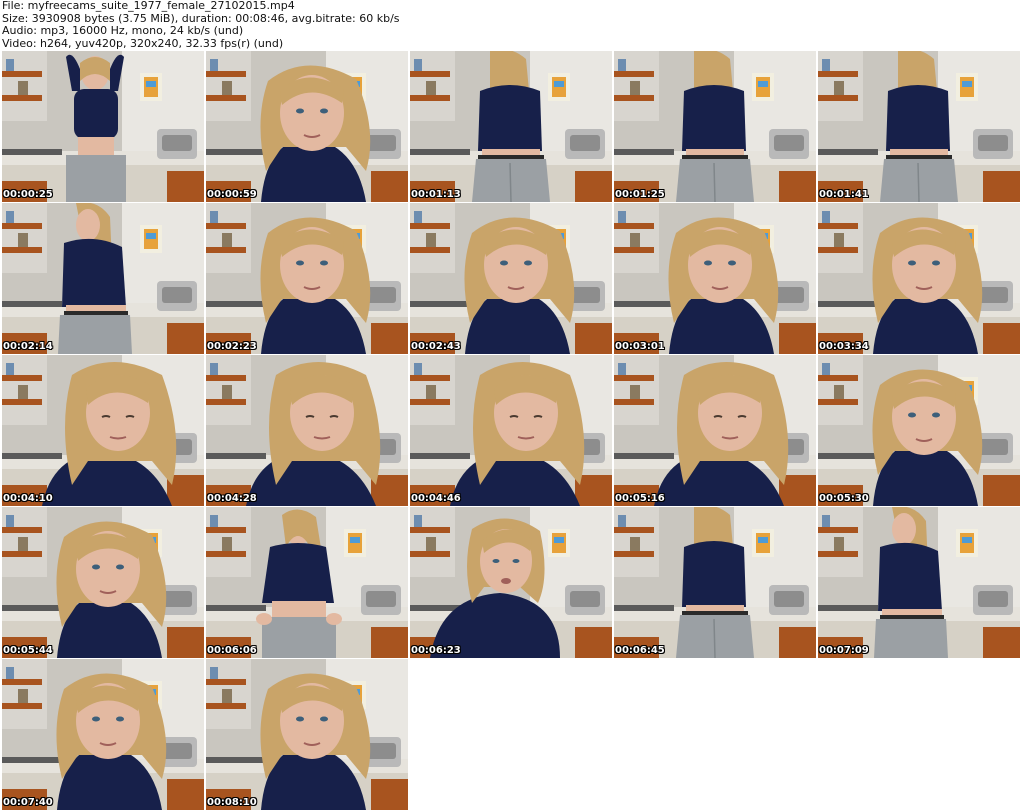 The image size is (1024, 811). Describe the element at coordinates (640, 498) in the screenshot. I see `frame-timestamp: 00:05:16` at that location.